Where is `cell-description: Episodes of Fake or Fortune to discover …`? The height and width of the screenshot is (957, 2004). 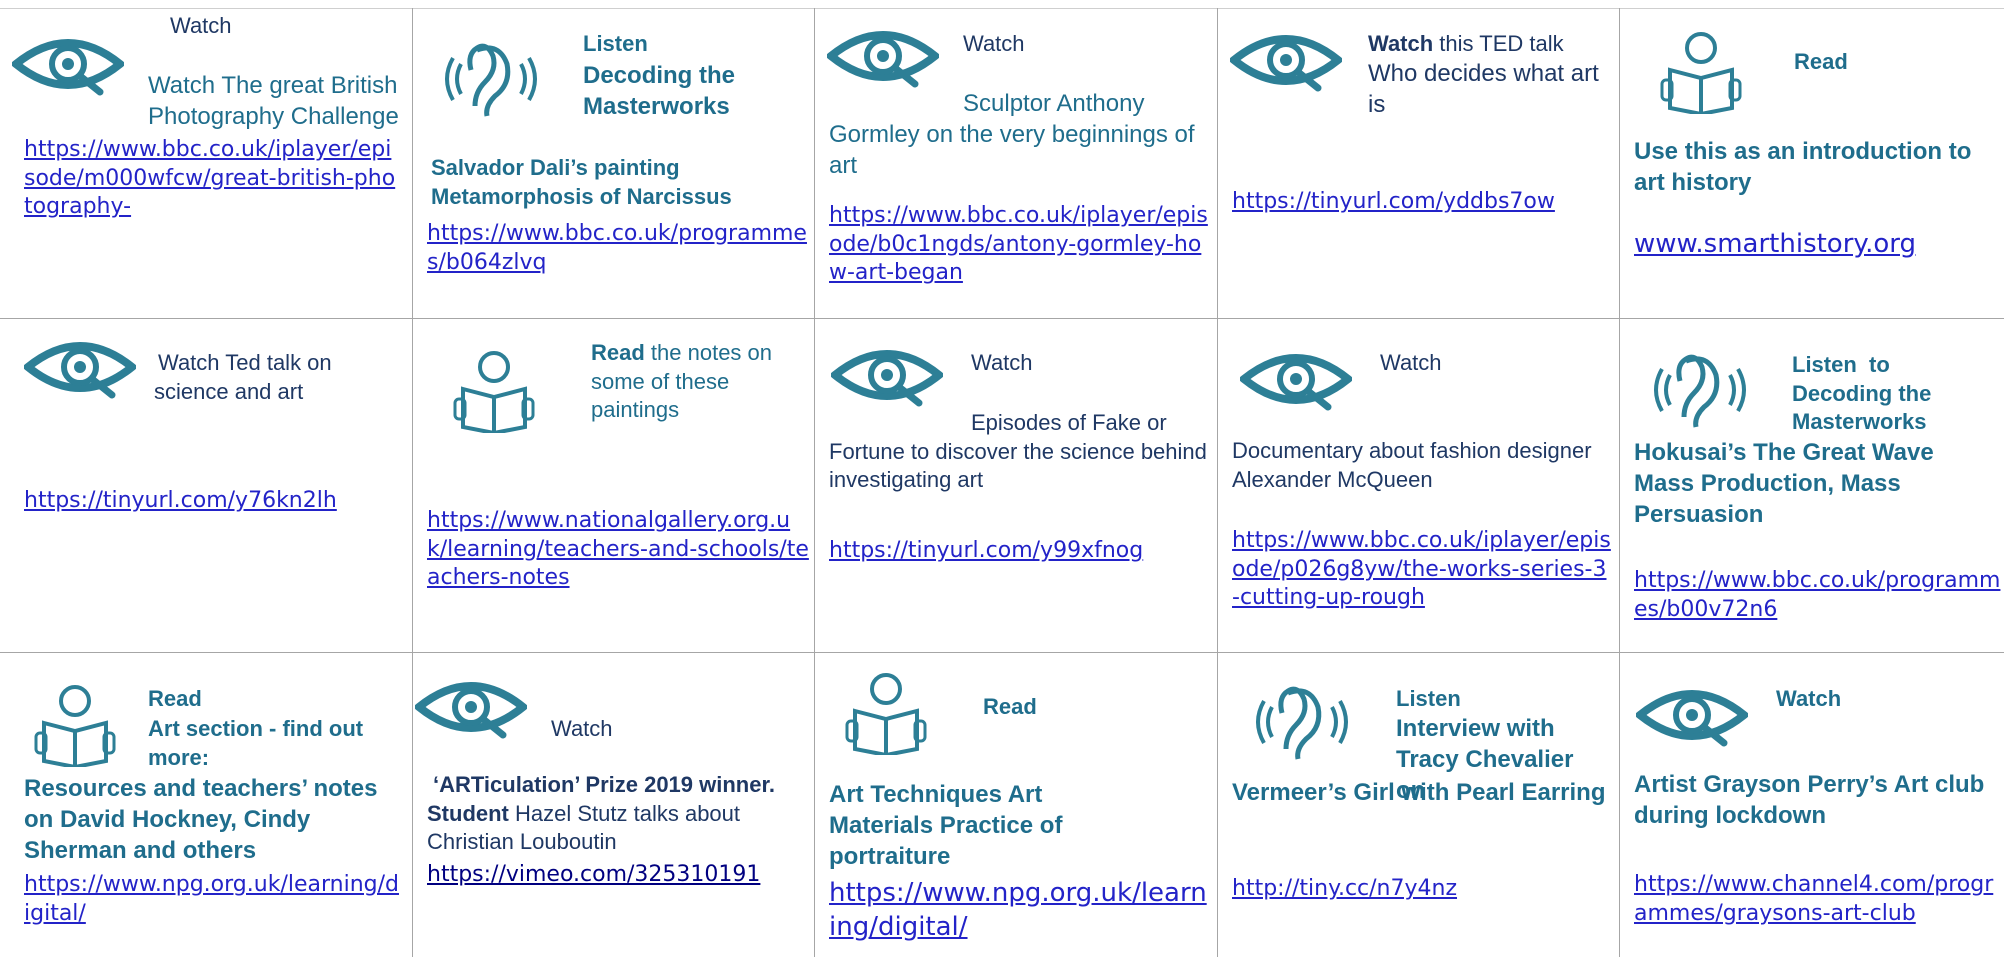 cell-description: Episodes of Fake or Fortune to discover … is located at coordinates (1018, 451).